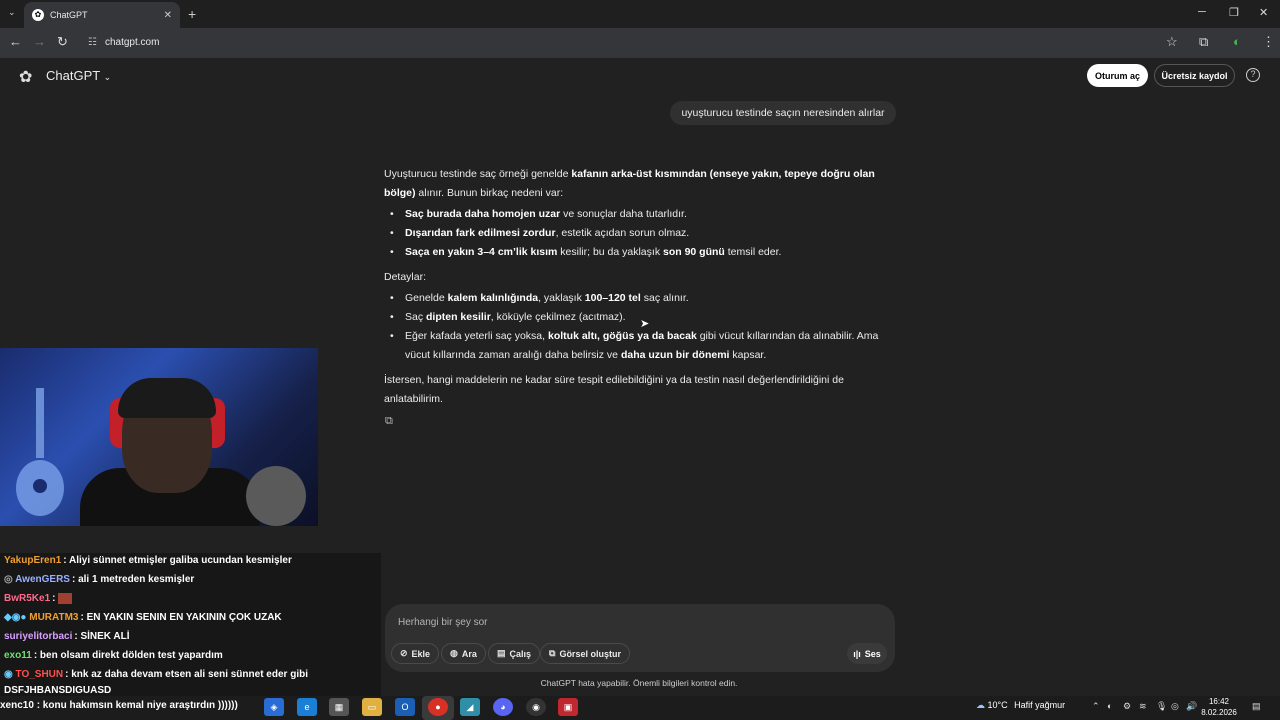 This screenshot has width=1280, height=720. What do you see at coordinates (181, 617) in the screenshot?
I see `chat-text: : EN YAKIN SENIN EN YAKININ ÇOK UZAK` at bounding box center [181, 617].